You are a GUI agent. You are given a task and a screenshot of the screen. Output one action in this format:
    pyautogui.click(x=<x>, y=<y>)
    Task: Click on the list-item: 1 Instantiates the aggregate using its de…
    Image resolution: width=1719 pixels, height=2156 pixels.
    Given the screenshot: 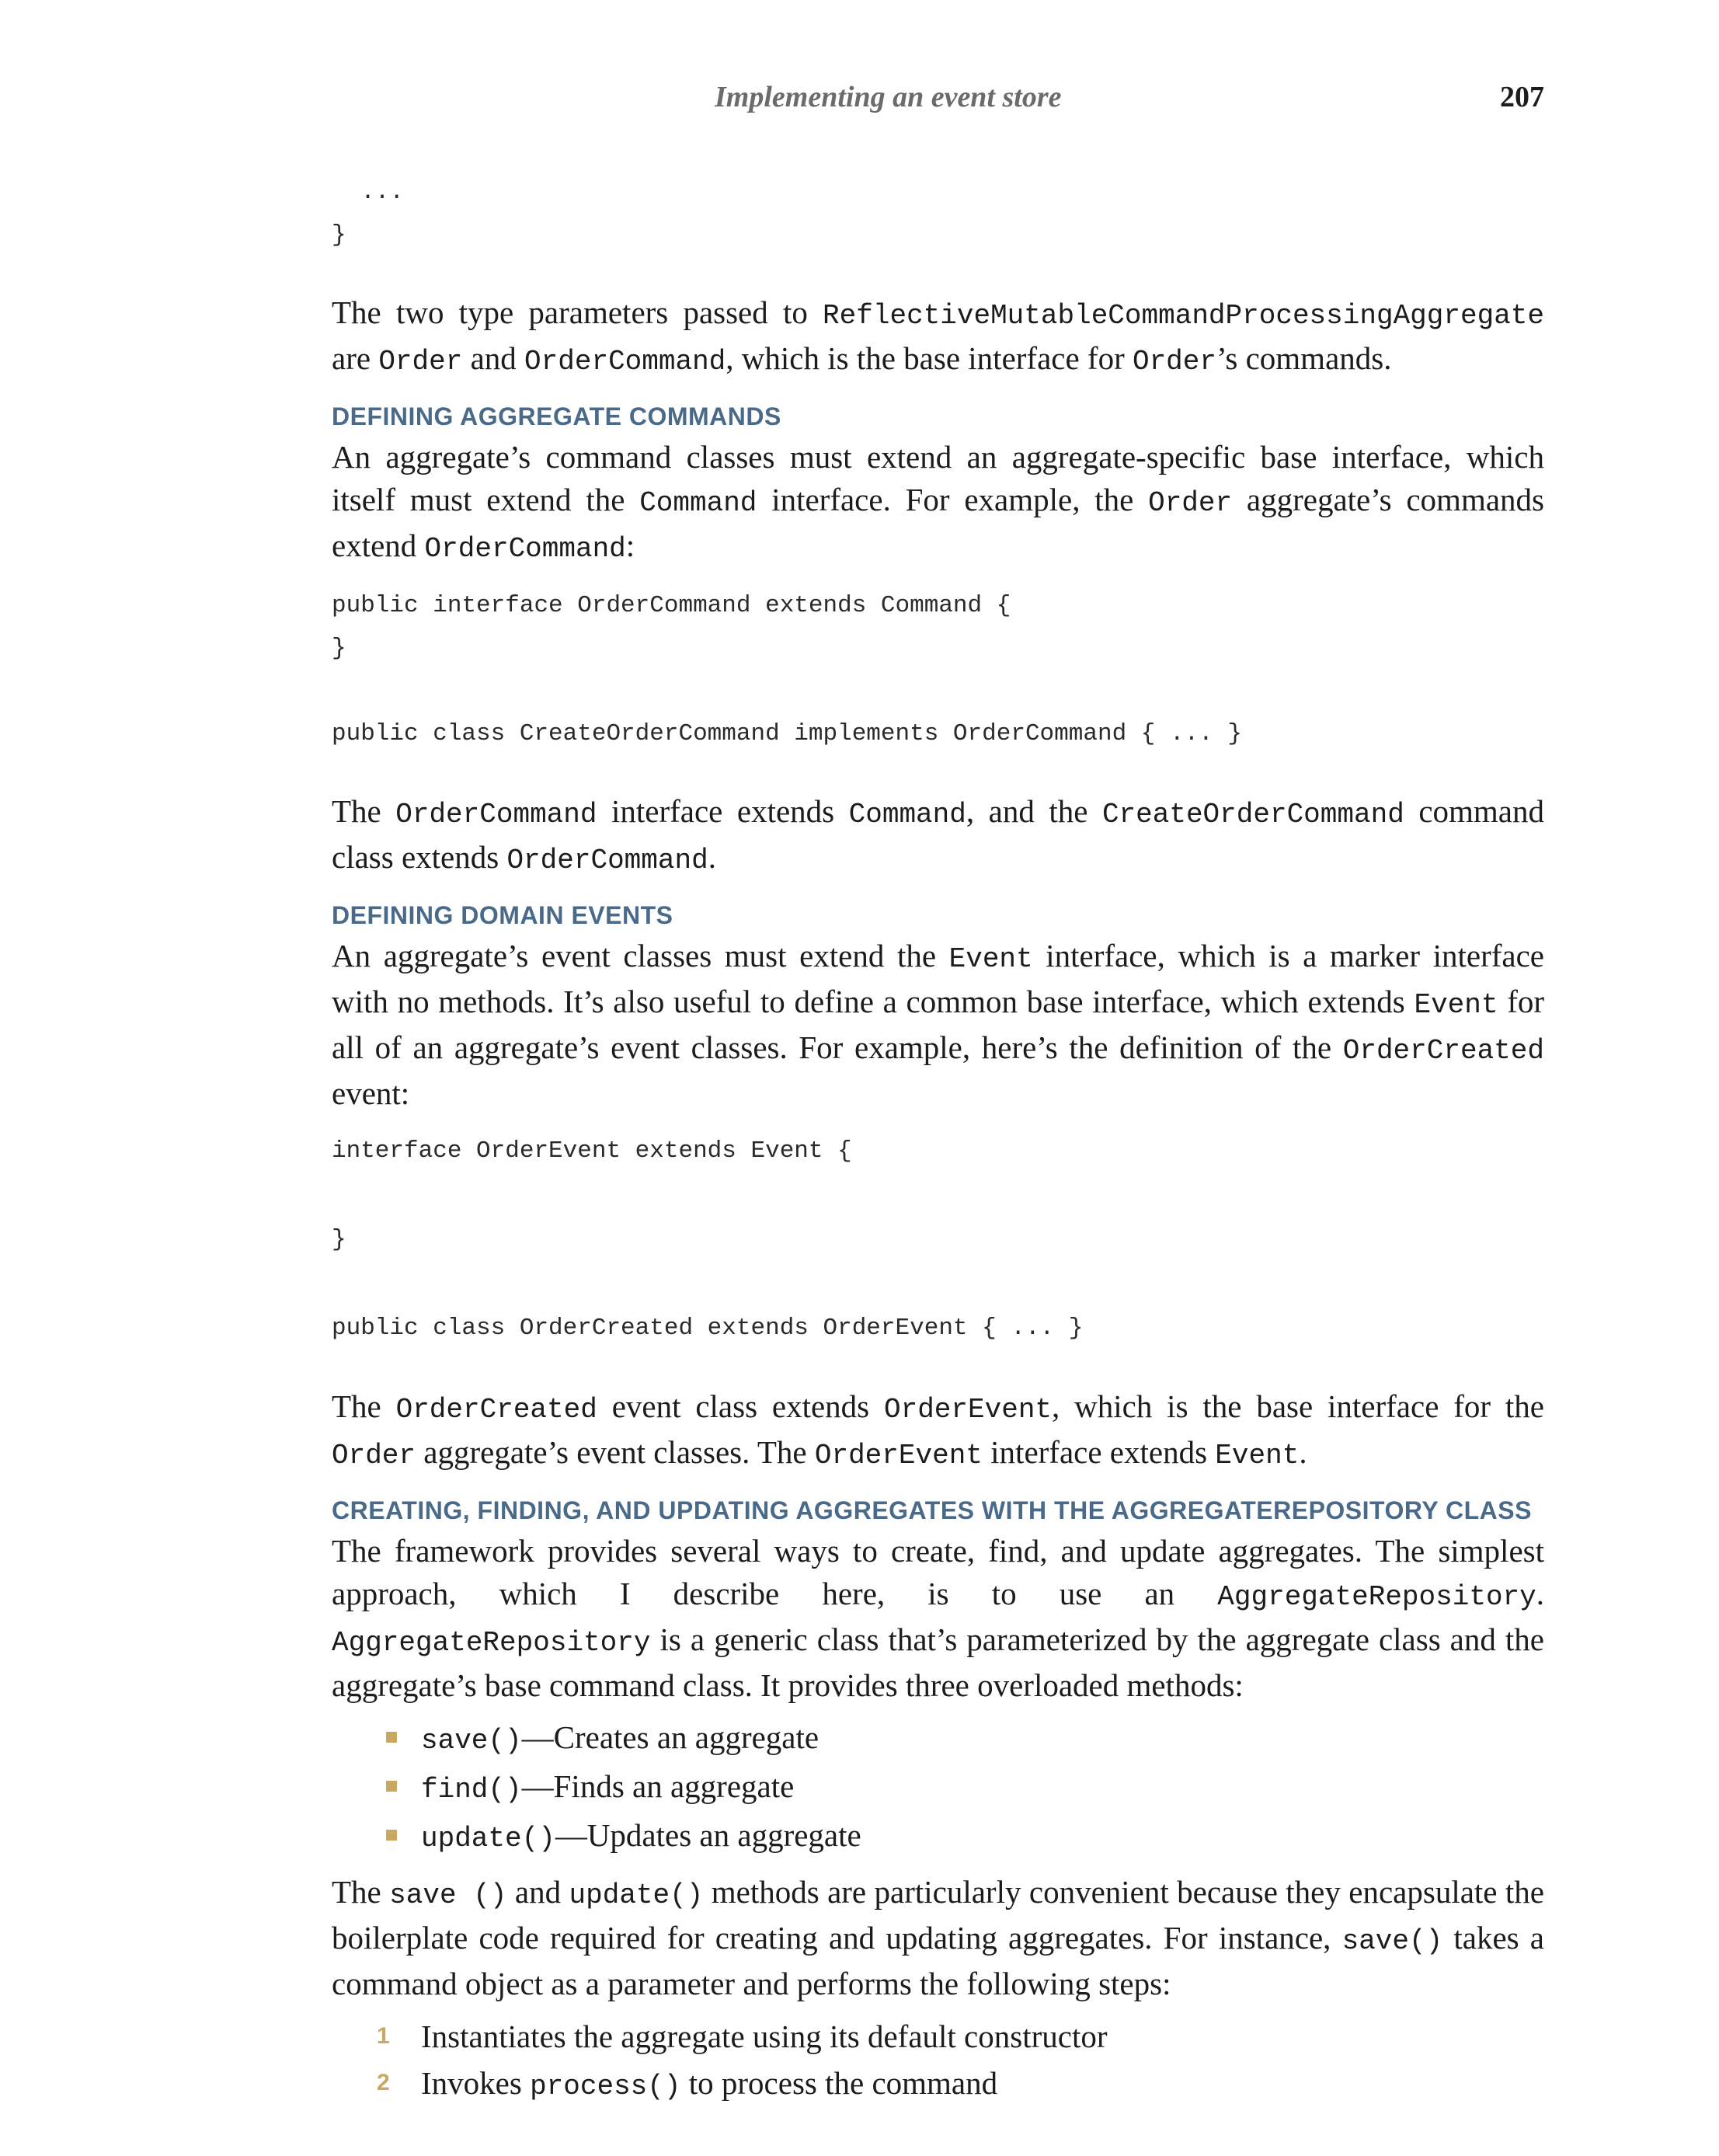 What is the action you would take?
    pyautogui.click(x=960, y=2036)
    